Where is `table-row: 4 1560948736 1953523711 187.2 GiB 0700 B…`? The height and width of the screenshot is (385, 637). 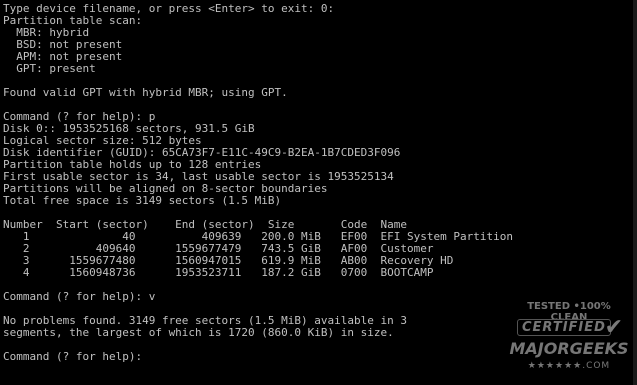 table-row: 4 1560948736 1953523711 187.2 GiB 0700 B… is located at coordinates (218, 272).